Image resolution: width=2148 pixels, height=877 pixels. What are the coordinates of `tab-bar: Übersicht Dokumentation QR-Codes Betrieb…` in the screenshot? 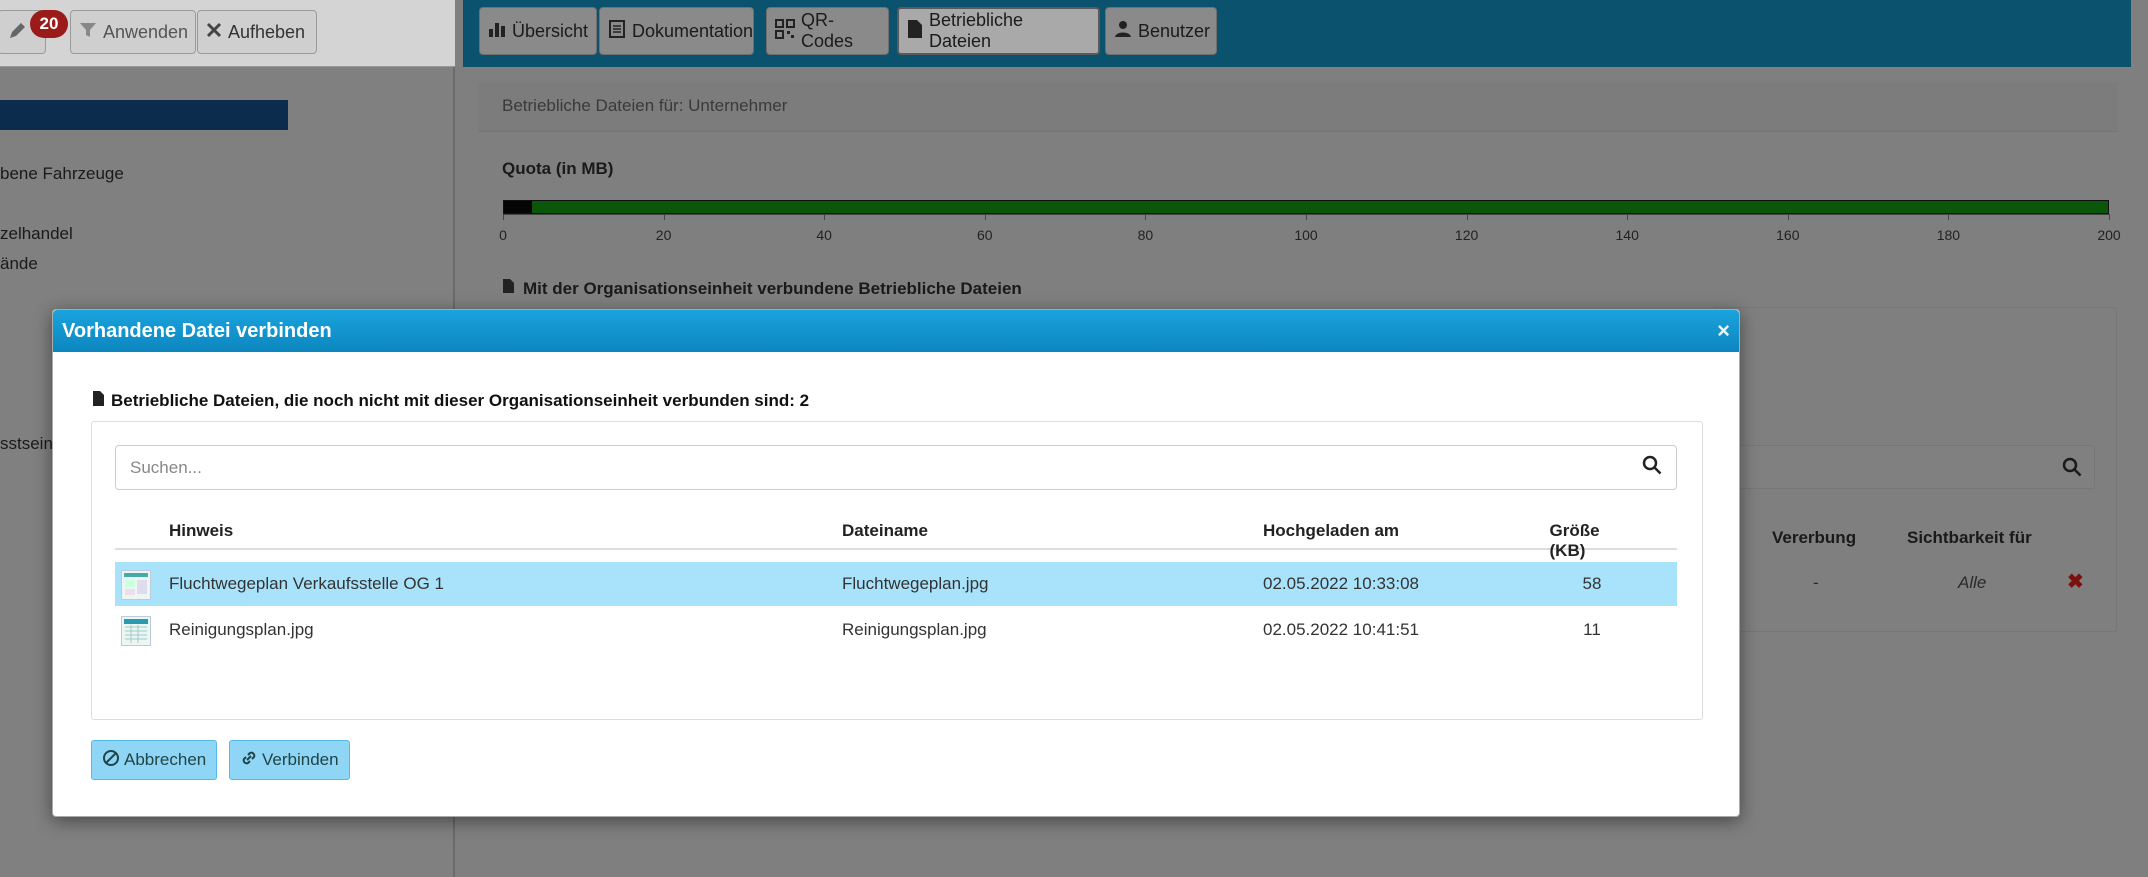 It's located at (1297, 33).